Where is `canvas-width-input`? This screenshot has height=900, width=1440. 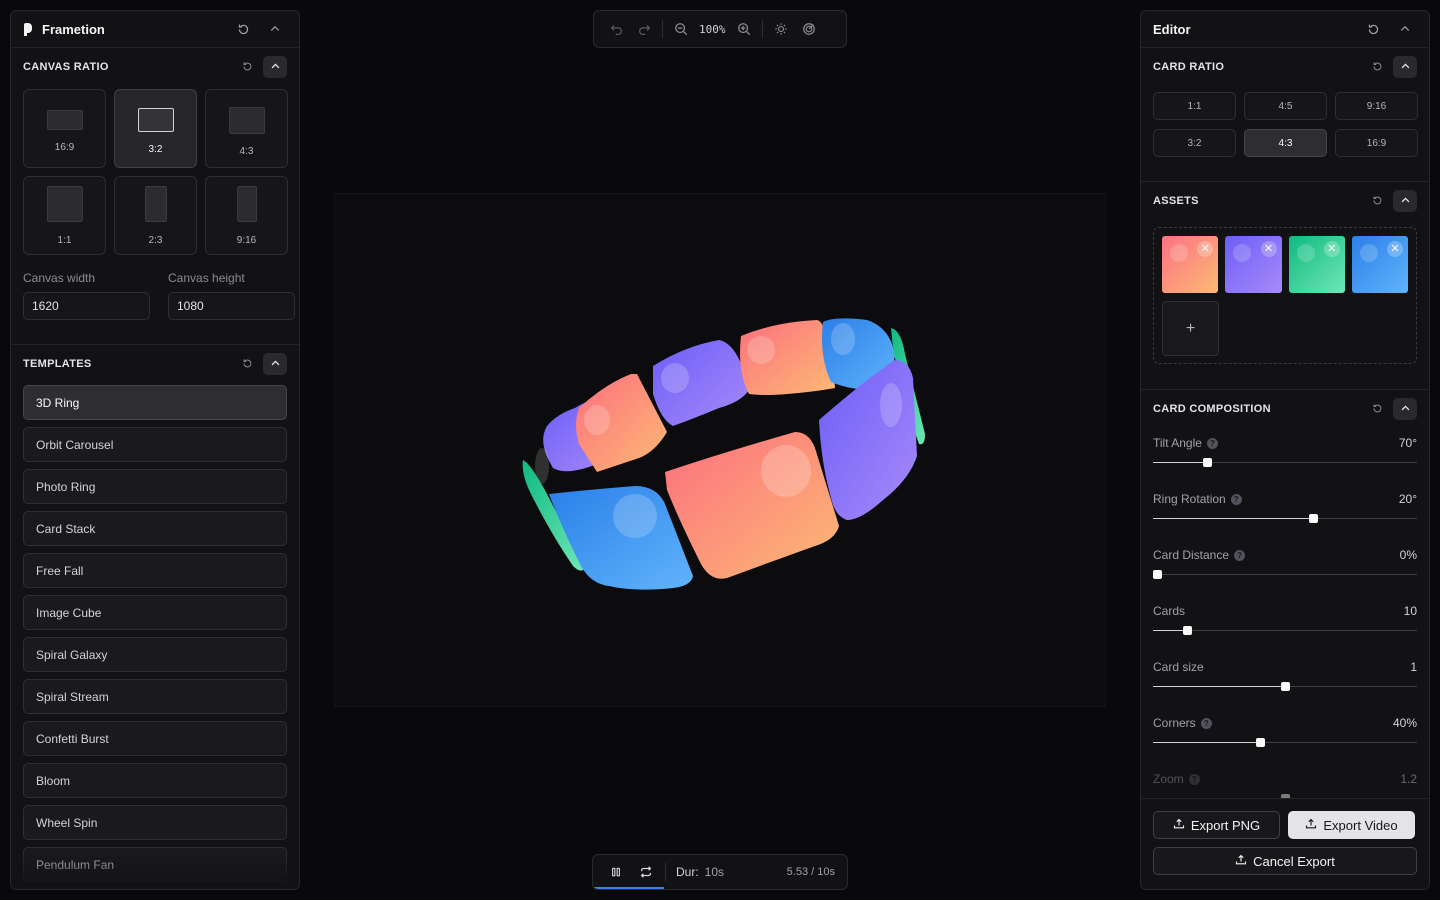 canvas-width-input is located at coordinates (86, 306).